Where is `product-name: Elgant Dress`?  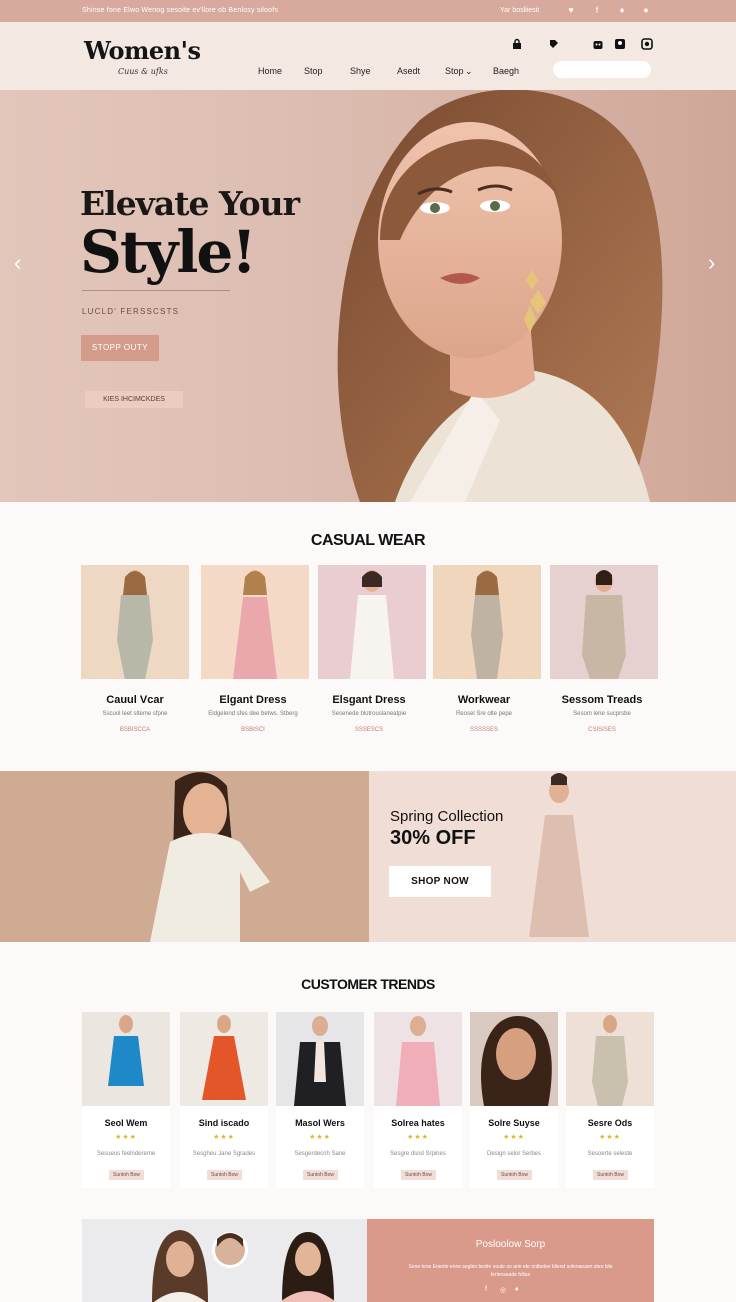
product-name: Elgant Dress is located at coordinates (253, 700).